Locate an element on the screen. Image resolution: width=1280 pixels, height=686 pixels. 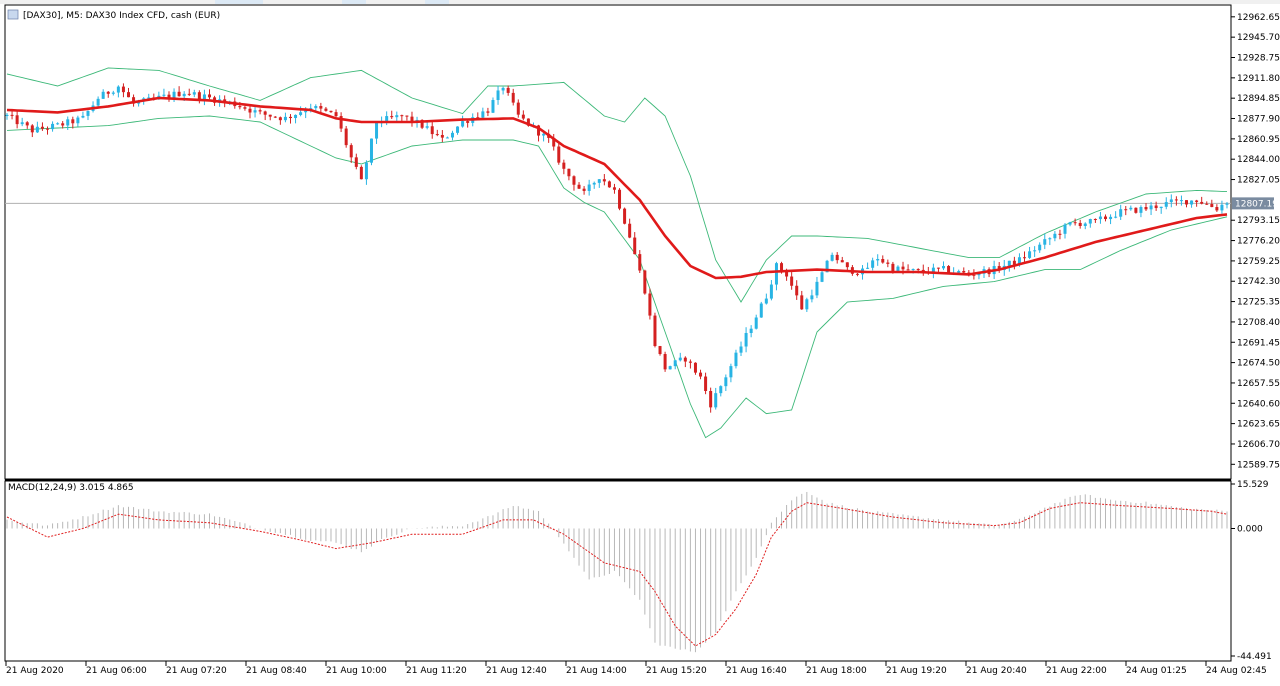
price-tick-label: 12928.75 is located at coordinates (1258, 59).